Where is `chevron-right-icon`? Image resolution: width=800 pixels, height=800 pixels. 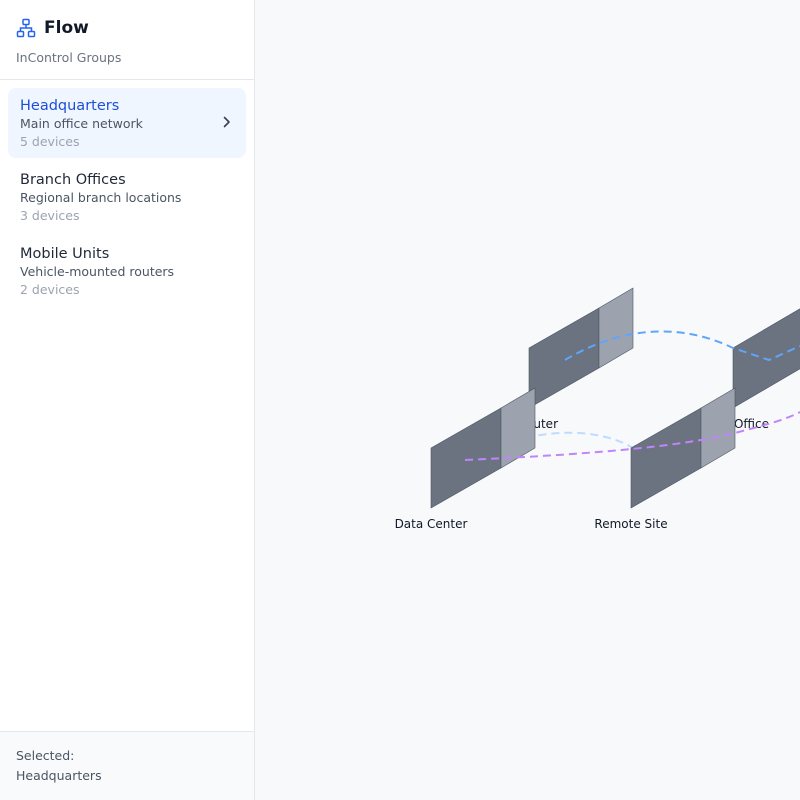 chevron-right-icon is located at coordinates (226, 122).